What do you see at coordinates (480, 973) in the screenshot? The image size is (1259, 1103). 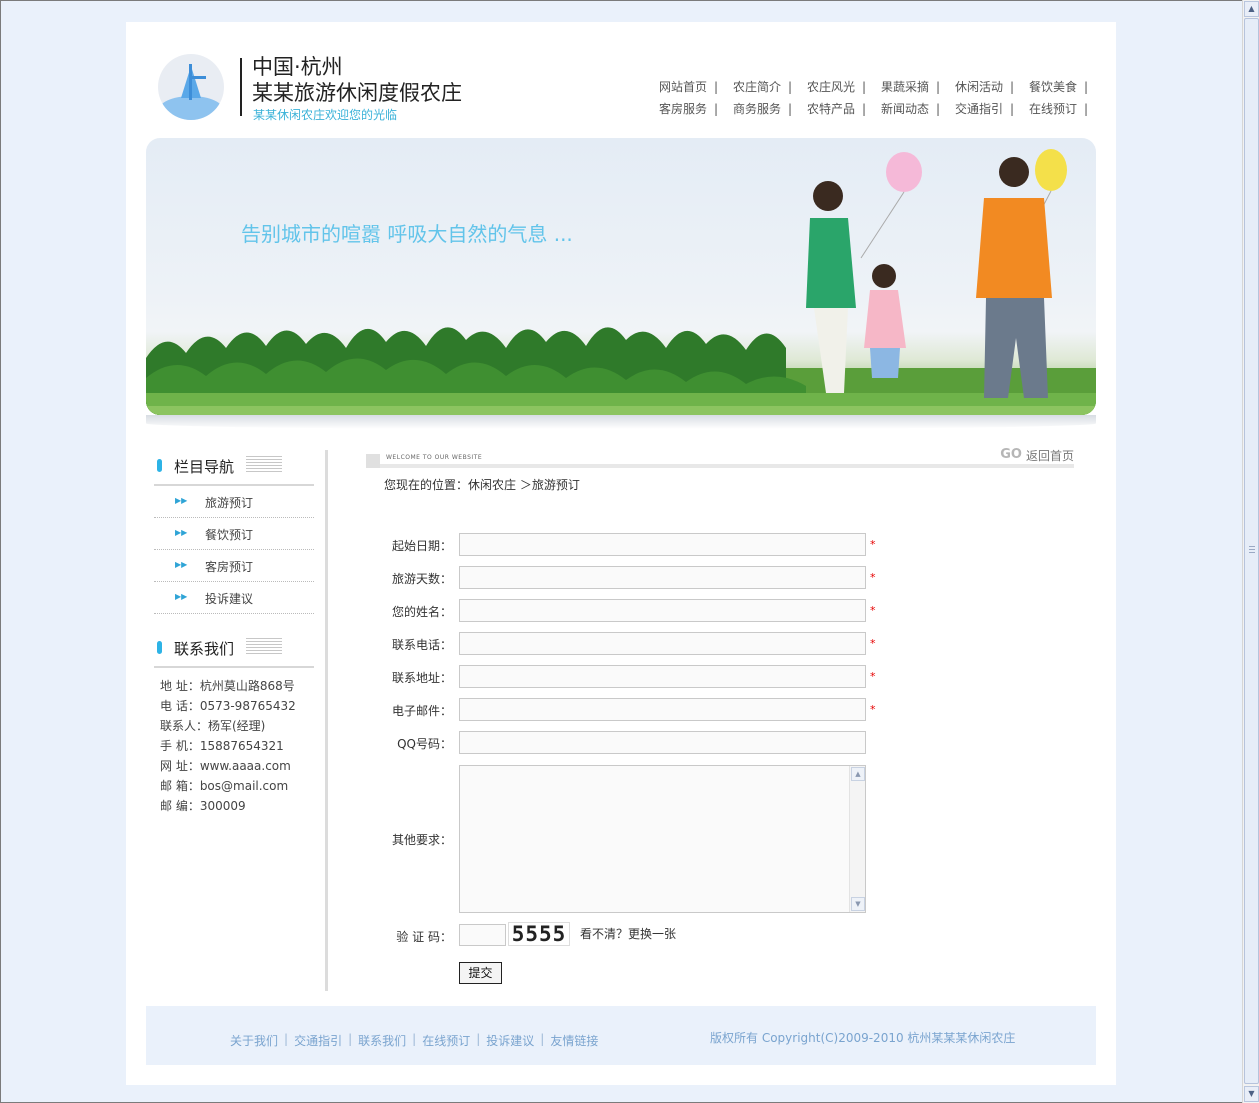 I see `submit-button: 提交` at bounding box center [480, 973].